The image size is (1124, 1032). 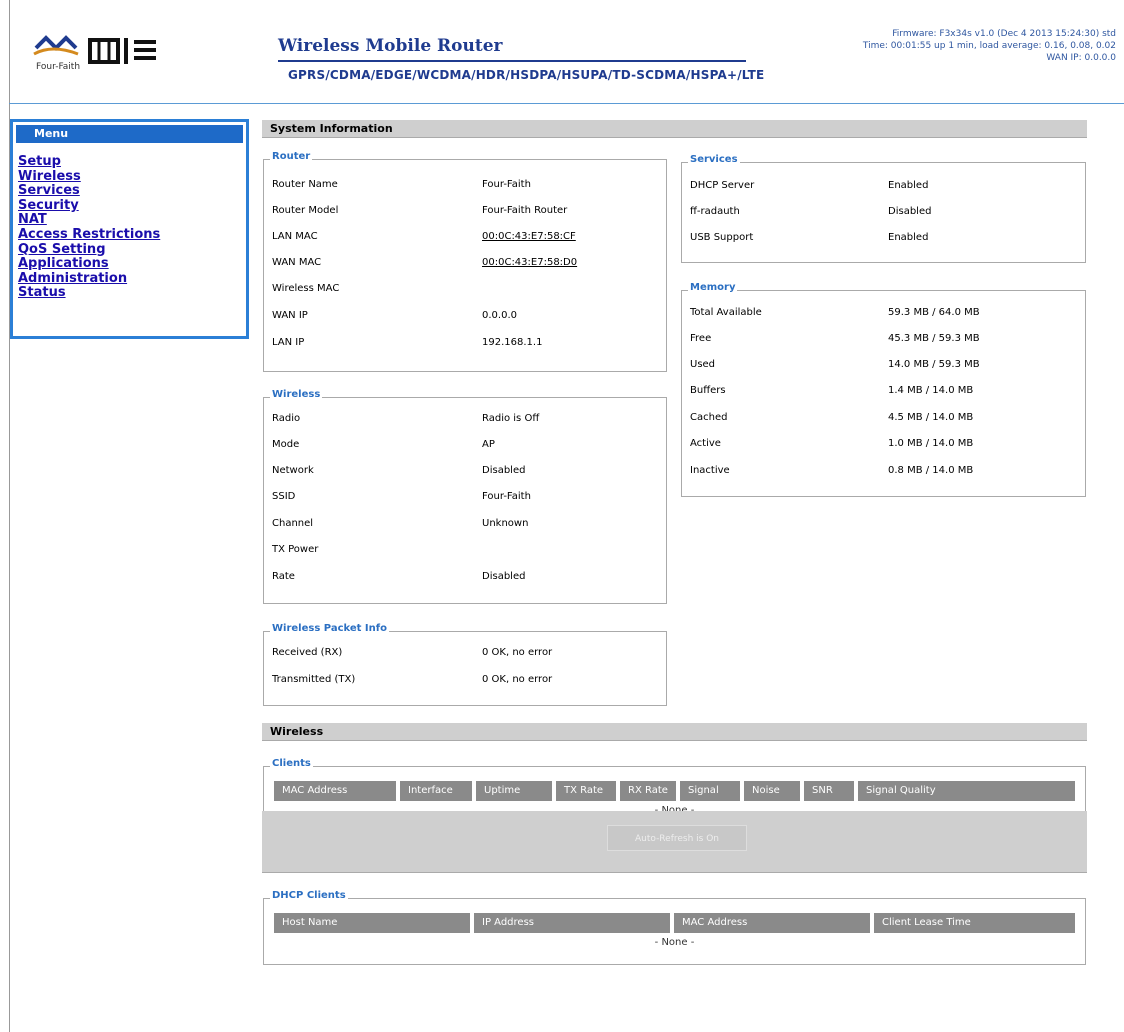 I want to click on info-row: Total Available 59.3 MB / 64.0 MB, so click(x=883, y=314).